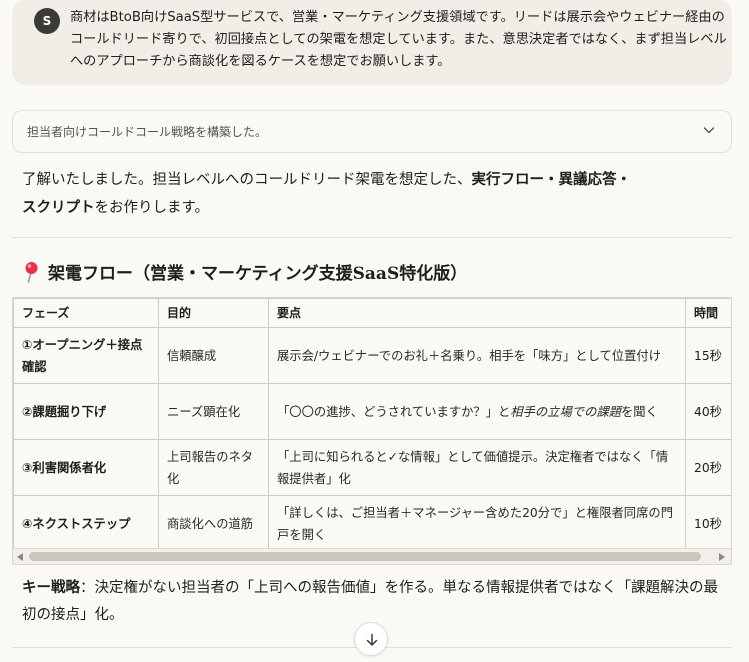 The image size is (749, 662). I want to click on intro-bold-1: 実行フロー・異議応答・, so click(551, 179).